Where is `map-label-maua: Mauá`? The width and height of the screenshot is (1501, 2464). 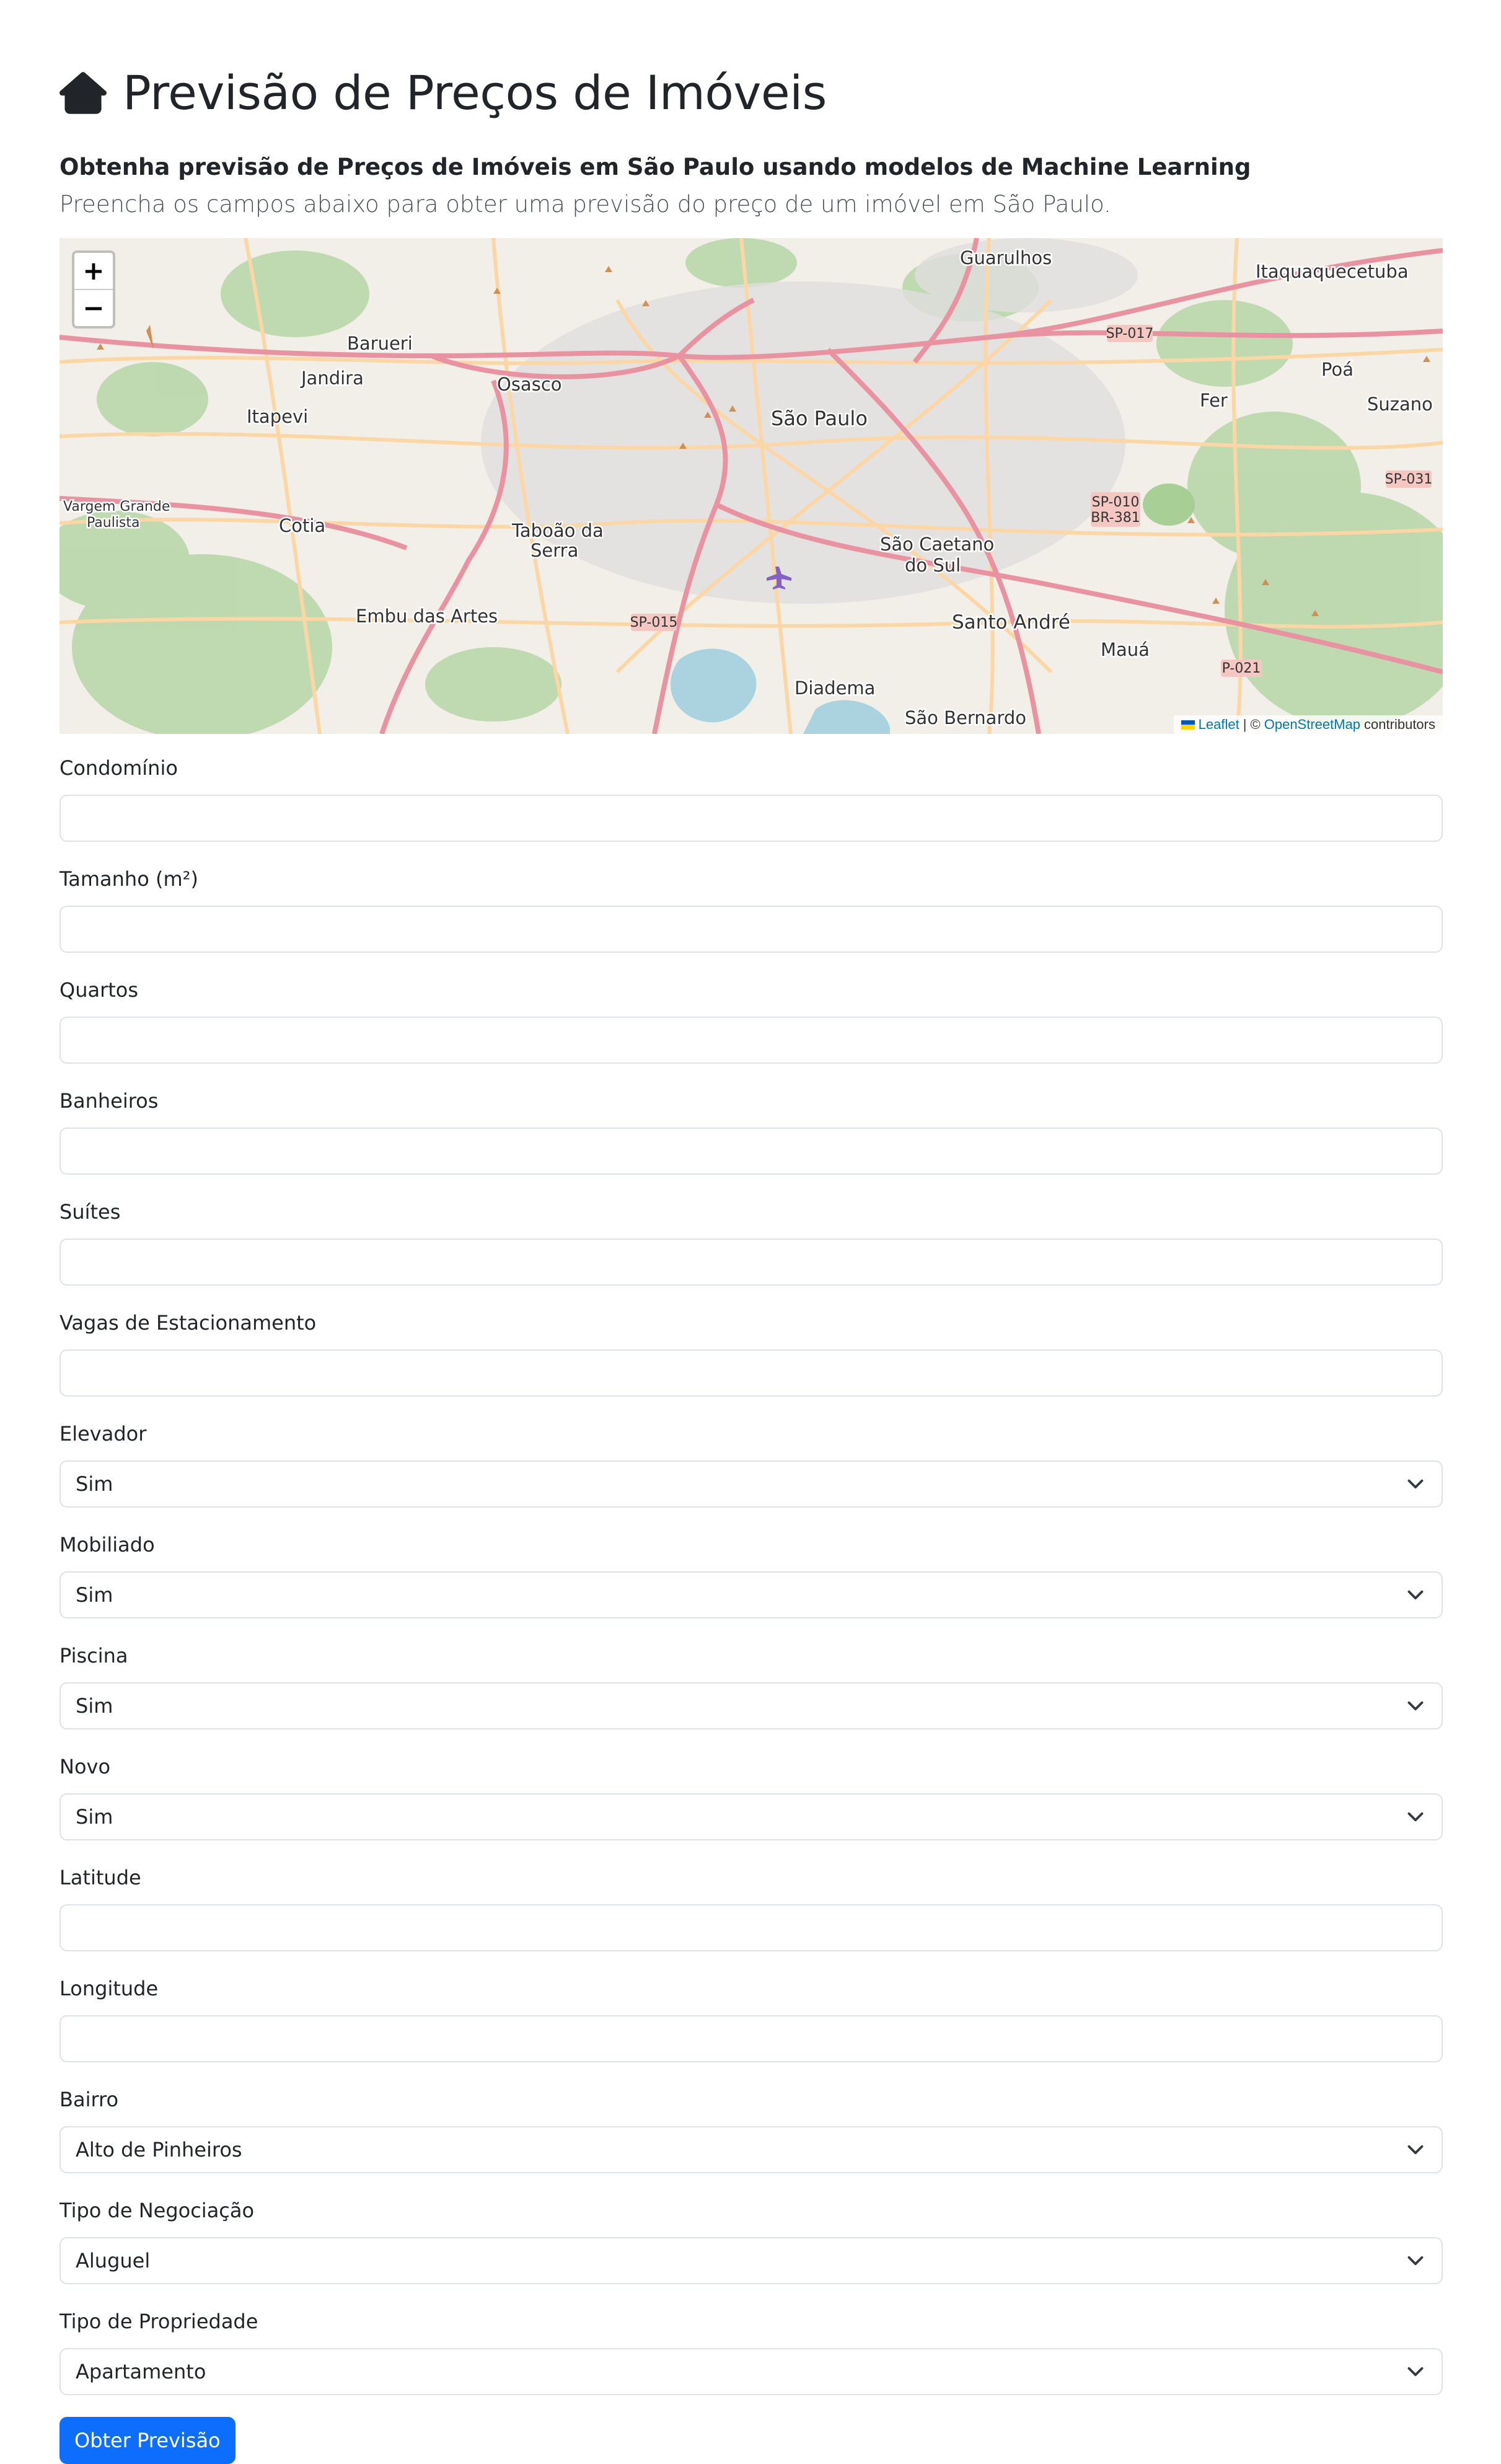 map-label-maua: Mauá is located at coordinates (1125, 649).